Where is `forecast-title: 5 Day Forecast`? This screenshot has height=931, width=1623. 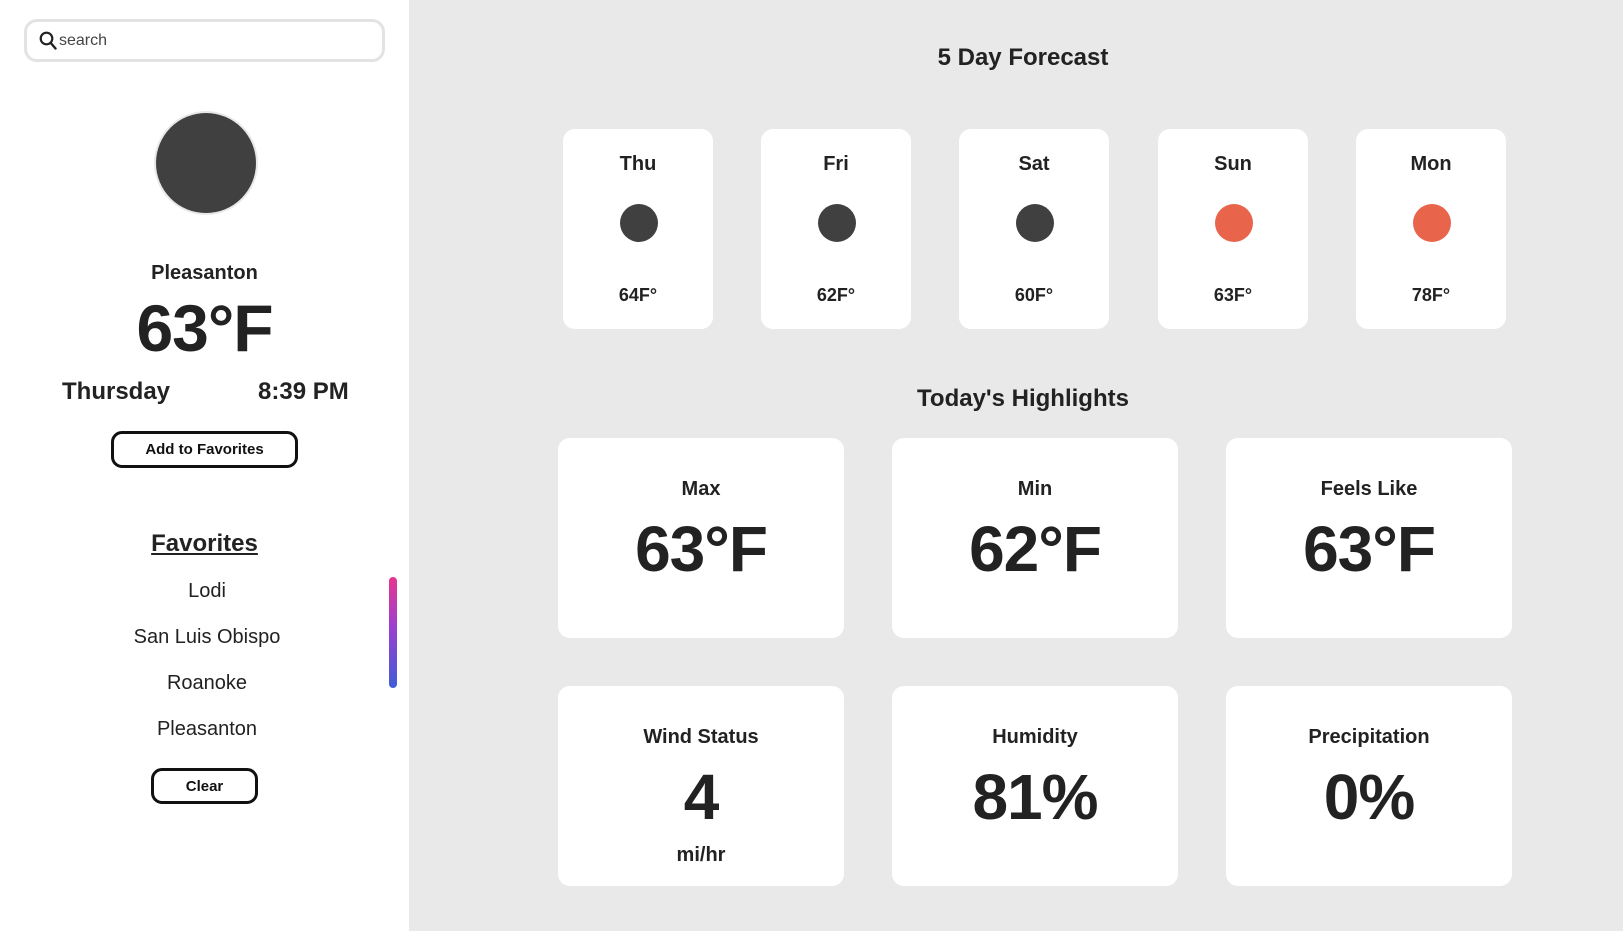
forecast-title: 5 Day Forecast is located at coordinates (1023, 57).